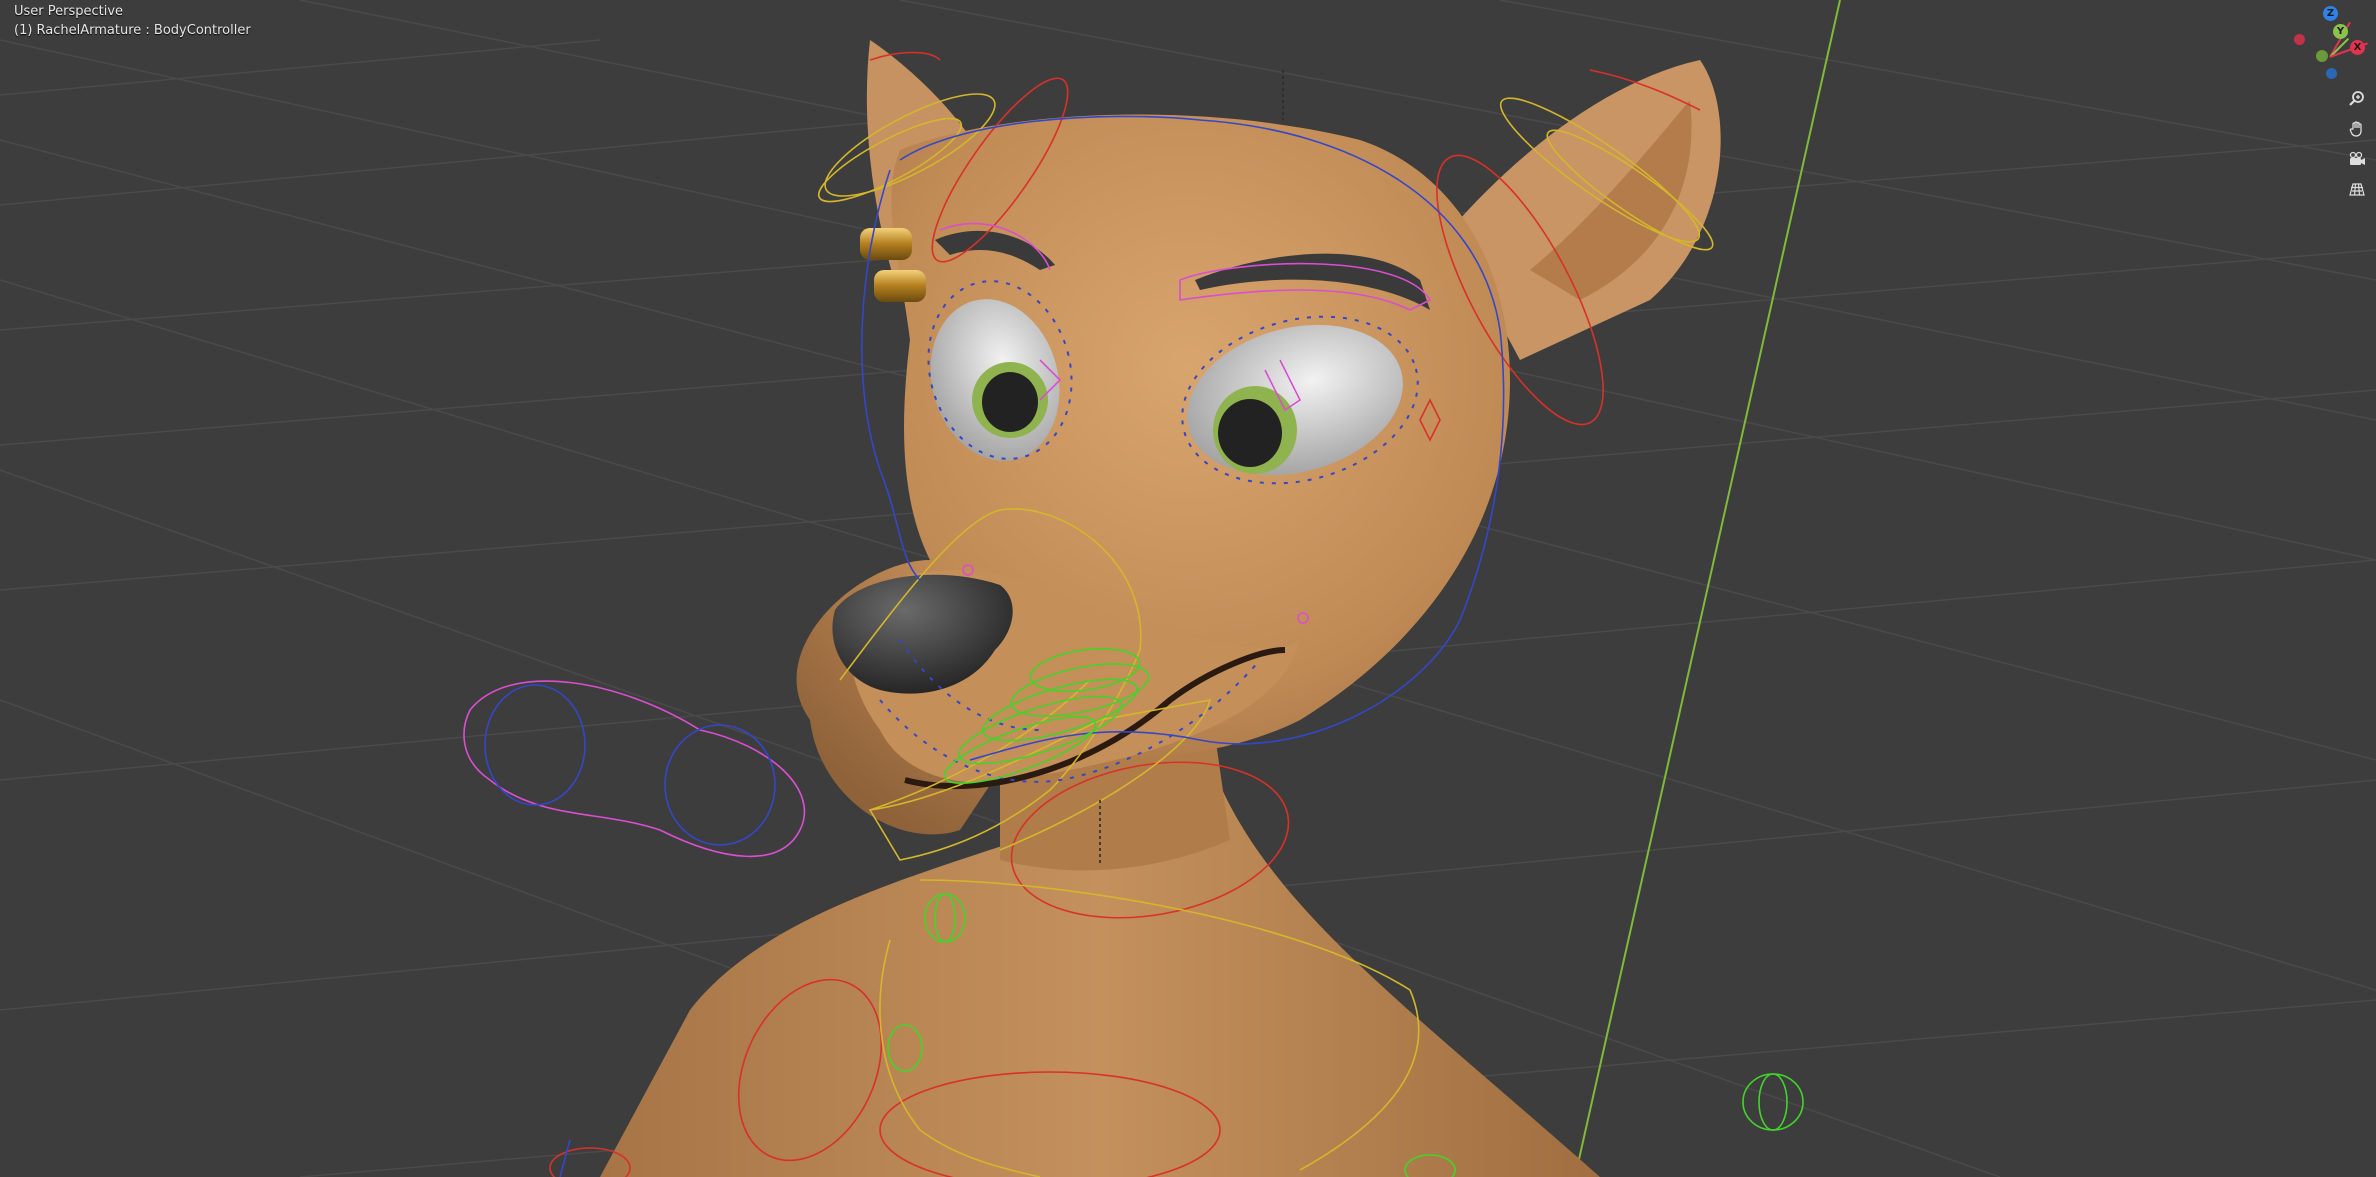 The width and height of the screenshot is (2376, 1177). Describe the element at coordinates (2357, 47) in the screenshot. I see `gizmo-x-axis: X` at that location.